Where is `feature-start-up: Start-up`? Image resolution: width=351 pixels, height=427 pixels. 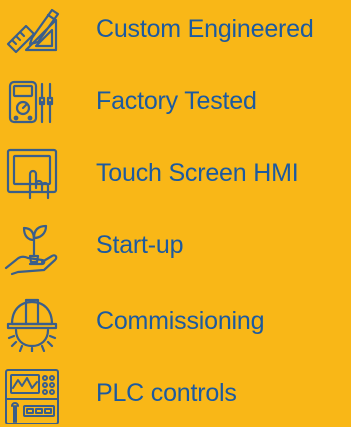
feature-start-up: Start-up is located at coordinates (175, 246).